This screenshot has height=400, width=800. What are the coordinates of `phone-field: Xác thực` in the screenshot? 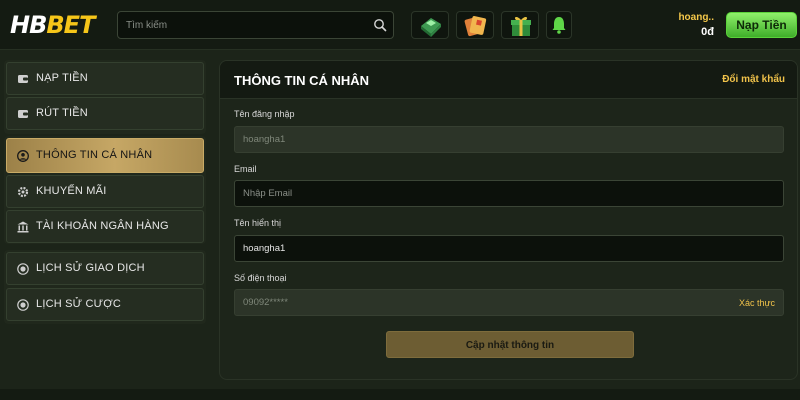 It's located at (509, 302).